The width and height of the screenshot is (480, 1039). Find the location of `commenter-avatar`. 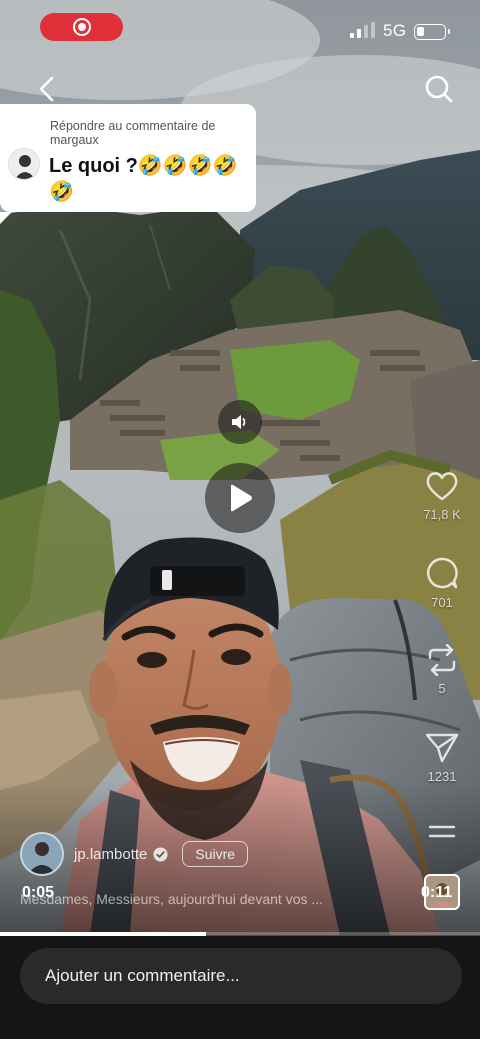

commenter-avatar is located at coordinates (24, 164).